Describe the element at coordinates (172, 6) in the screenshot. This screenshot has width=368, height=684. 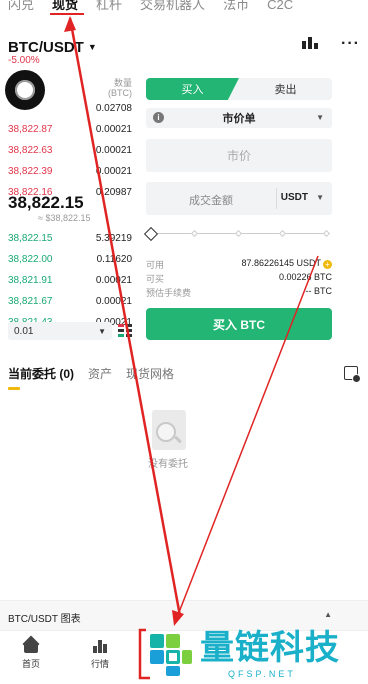
I see `tab-trading-bot: 交易机器人` at that location.